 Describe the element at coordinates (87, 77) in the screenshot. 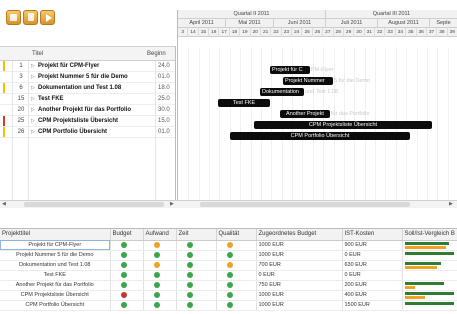

I see `gantt-task-row: 3 ▷ Projekt Nummer 5 für die Demo 01.0` at that location.